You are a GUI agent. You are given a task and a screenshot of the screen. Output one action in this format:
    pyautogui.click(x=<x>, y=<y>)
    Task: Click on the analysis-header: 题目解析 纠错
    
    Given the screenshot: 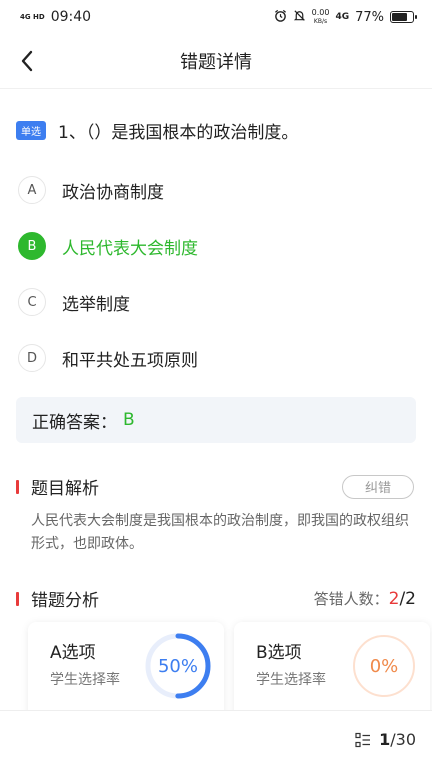 What is the action you would take?
    pyautogui.click(x=216, y=486)
    